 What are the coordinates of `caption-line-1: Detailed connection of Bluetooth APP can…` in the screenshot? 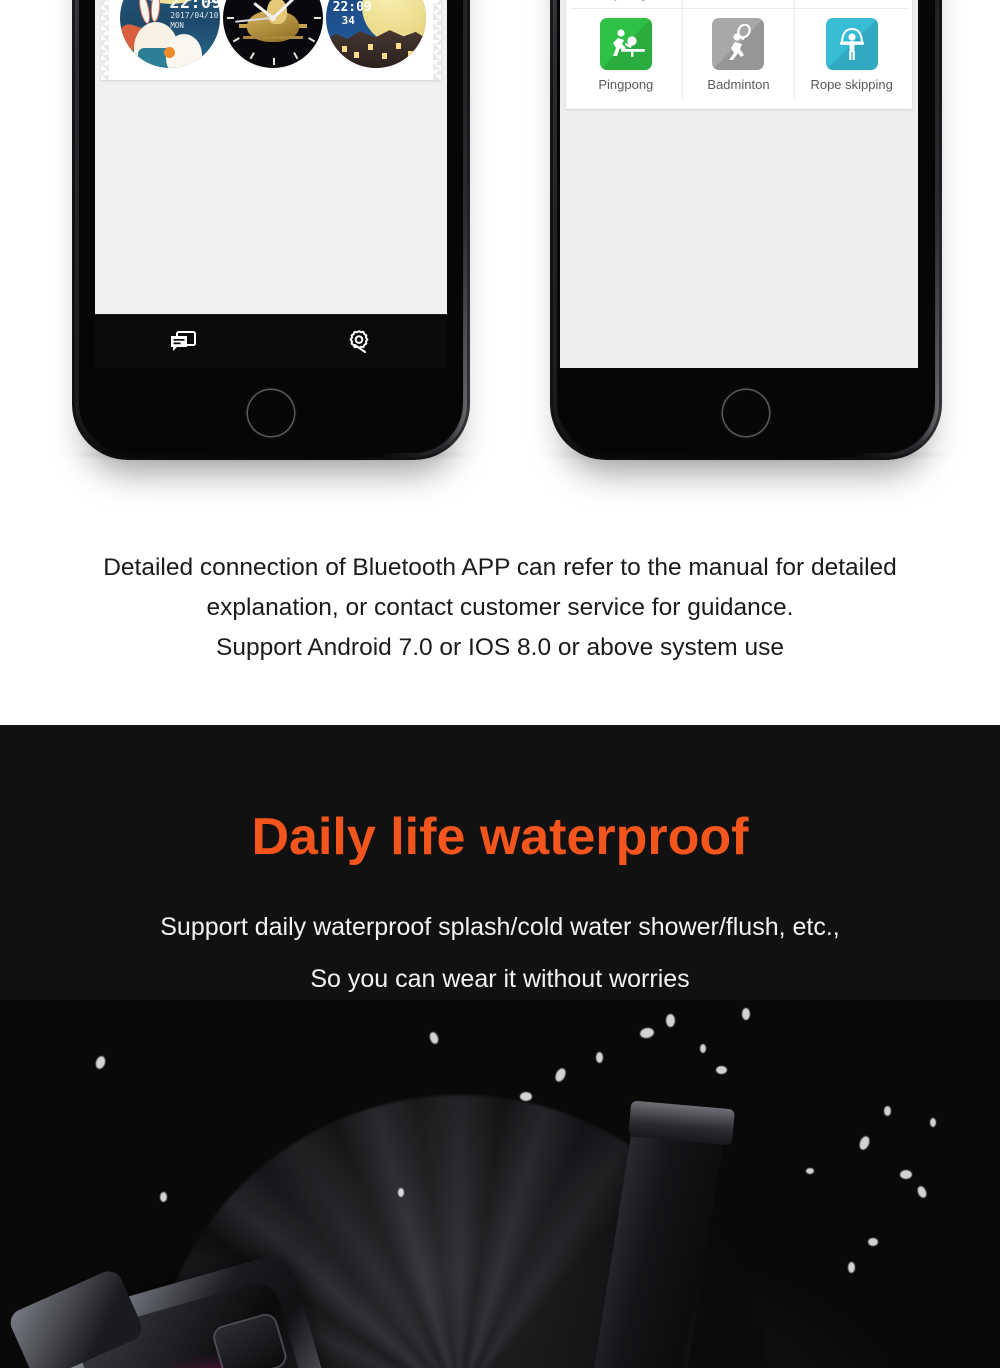 It's located at (500, 567).